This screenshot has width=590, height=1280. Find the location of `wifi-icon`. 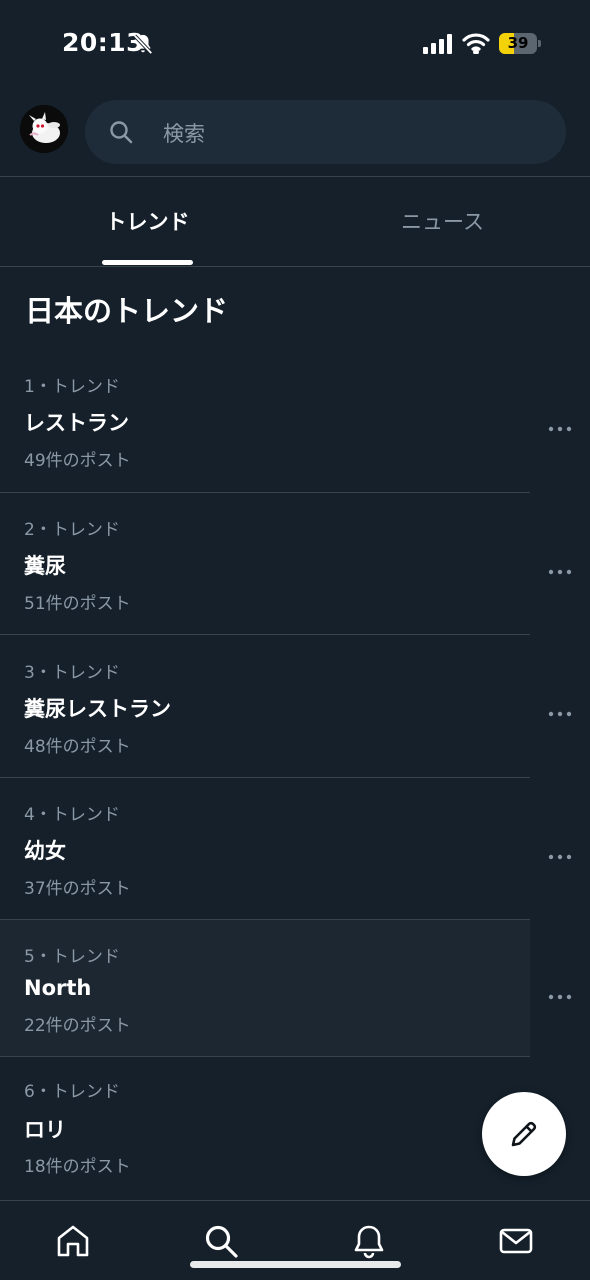

wifi-icon is located at coordinates (476, 44).